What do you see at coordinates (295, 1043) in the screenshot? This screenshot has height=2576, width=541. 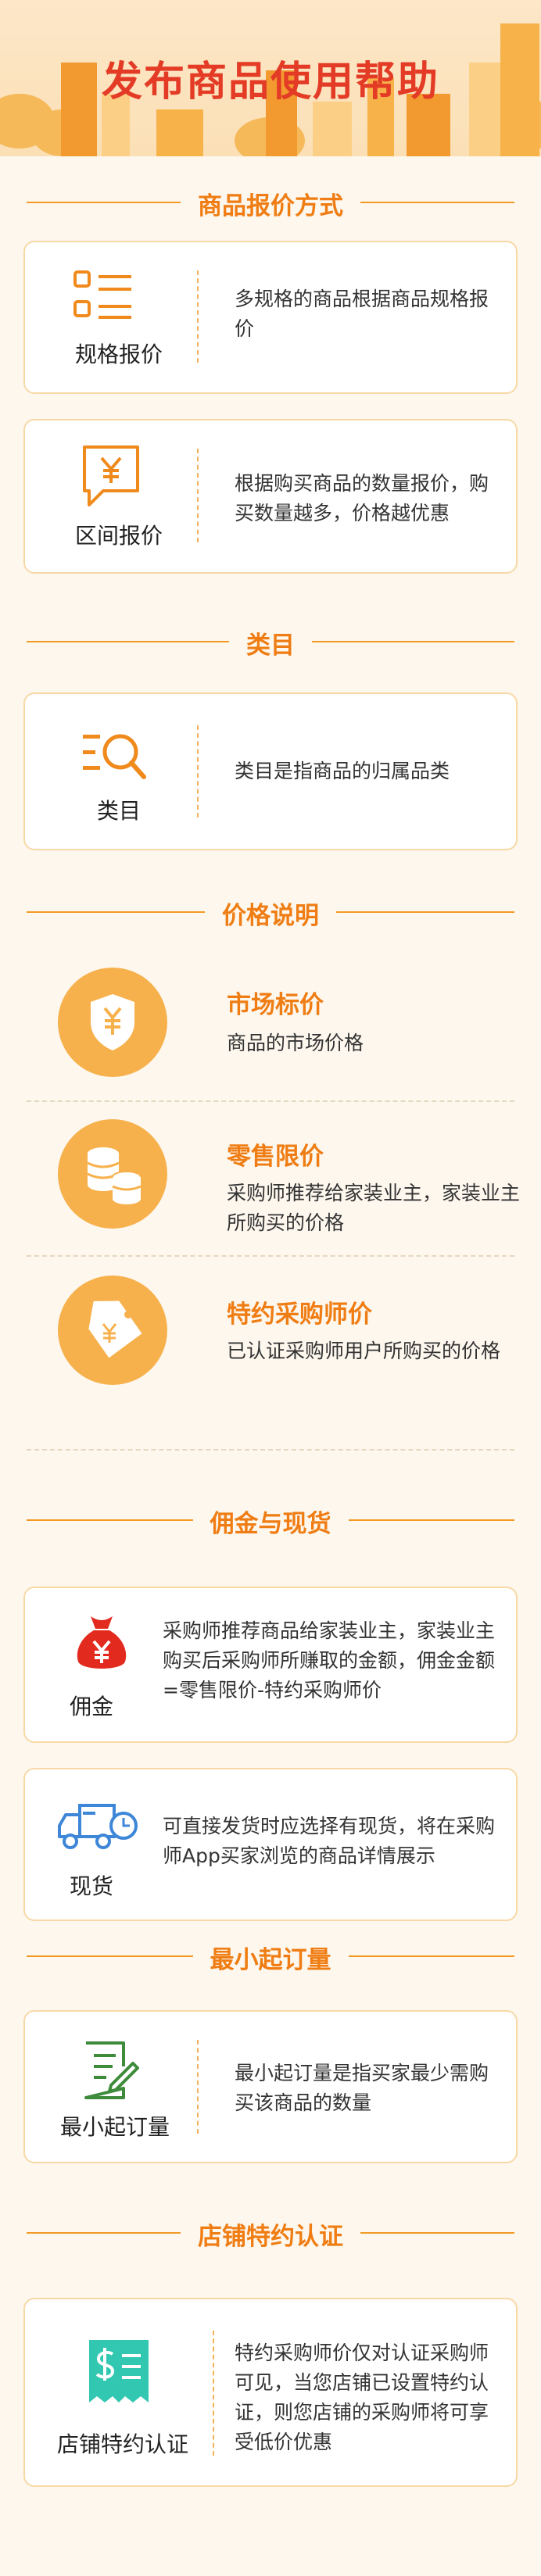 I see `price-description: 商品的市场价格` at bounding box center [295, 1043].